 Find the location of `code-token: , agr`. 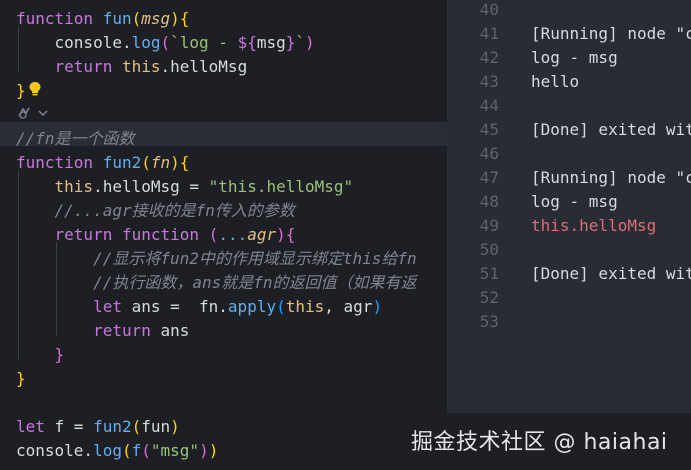

code-token: , agr is located at coordinates (348, 306).